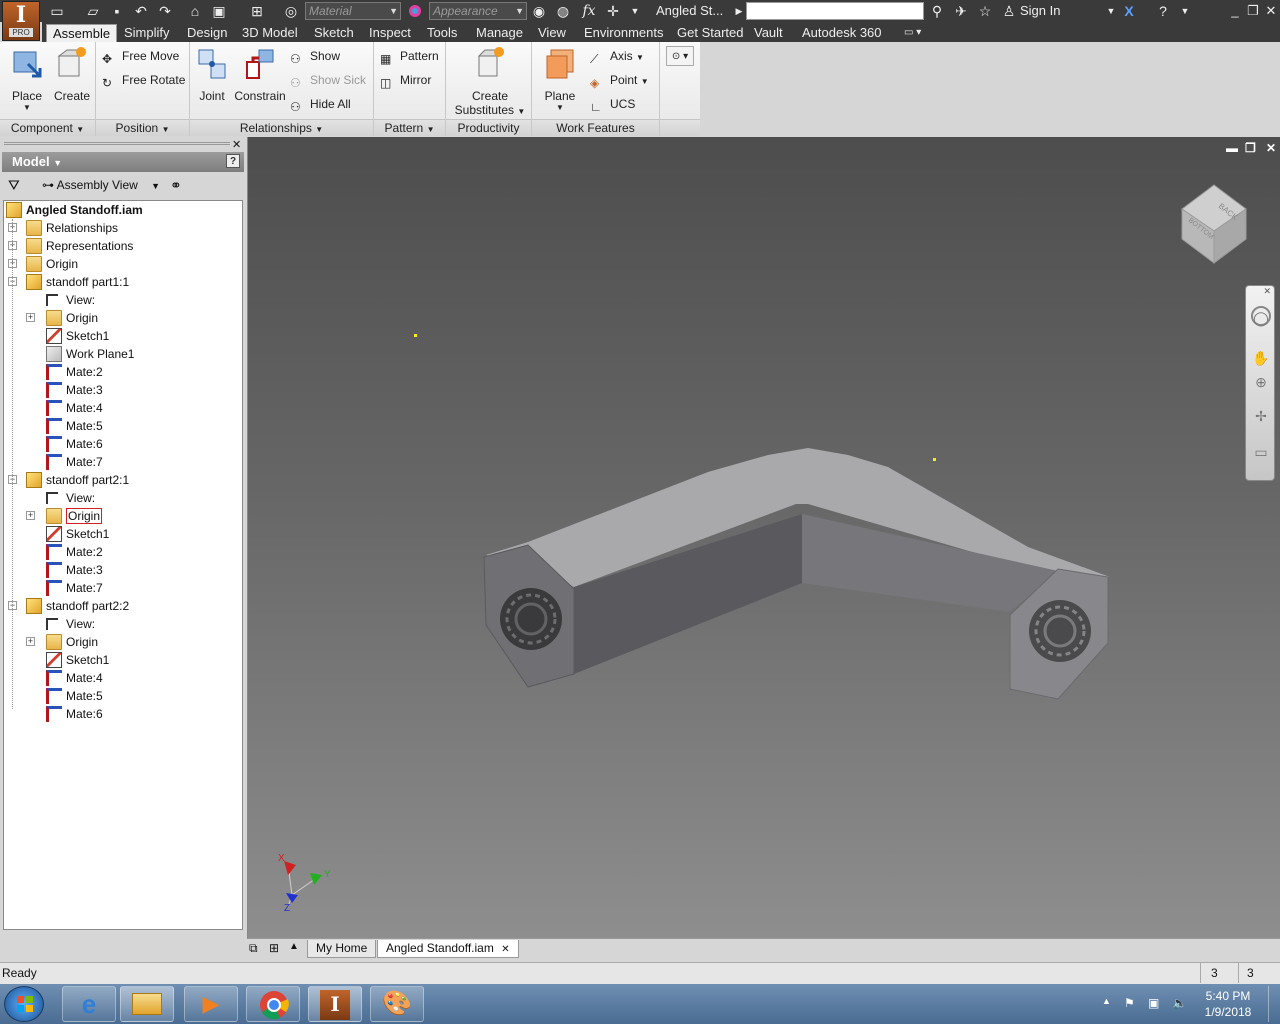  I want to click on tree-node: Mate:6, so click(122, 444).